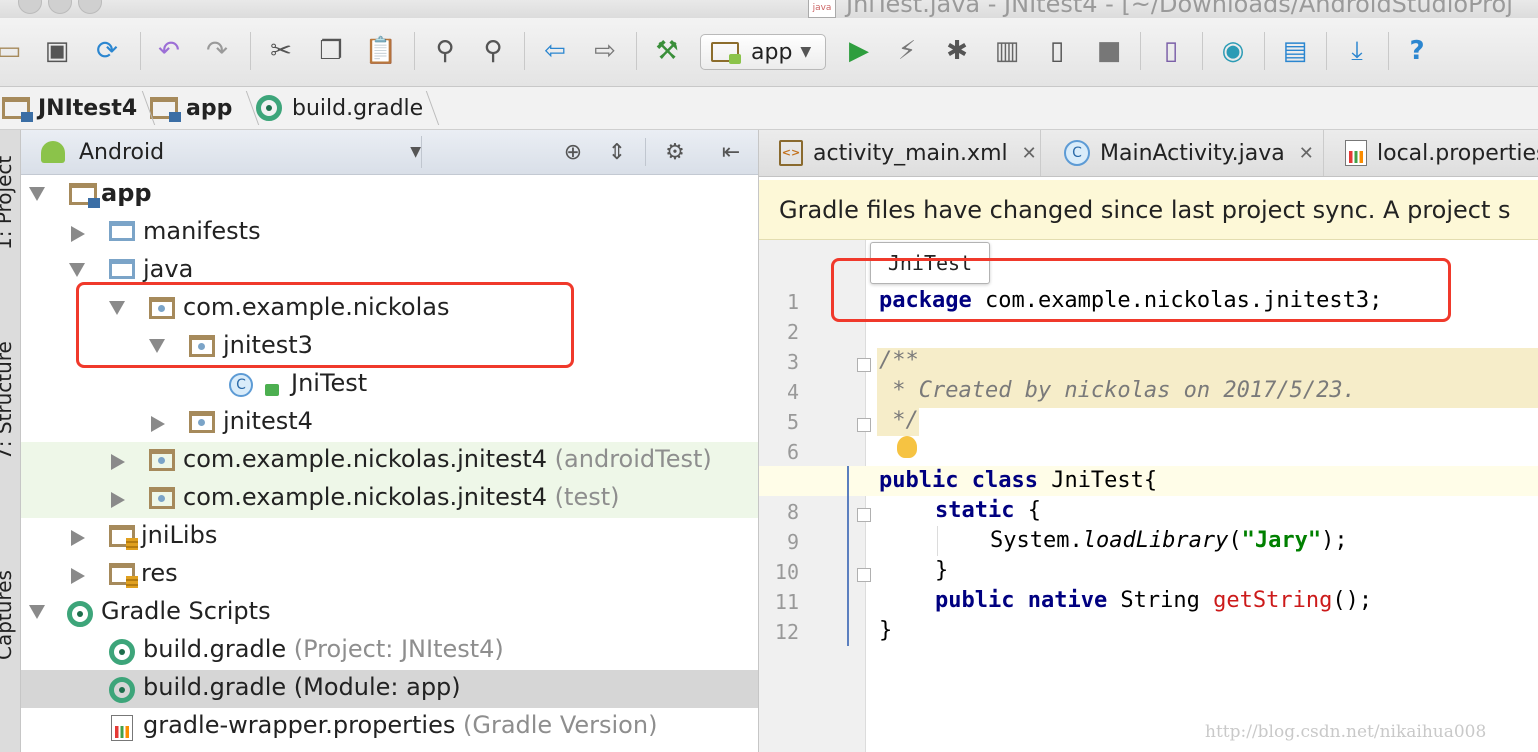  What do you see at coordinates (358, 108) in the screenshot?
I see `breadcrumb-label: build.gradle` at bounding box center [358, 108].